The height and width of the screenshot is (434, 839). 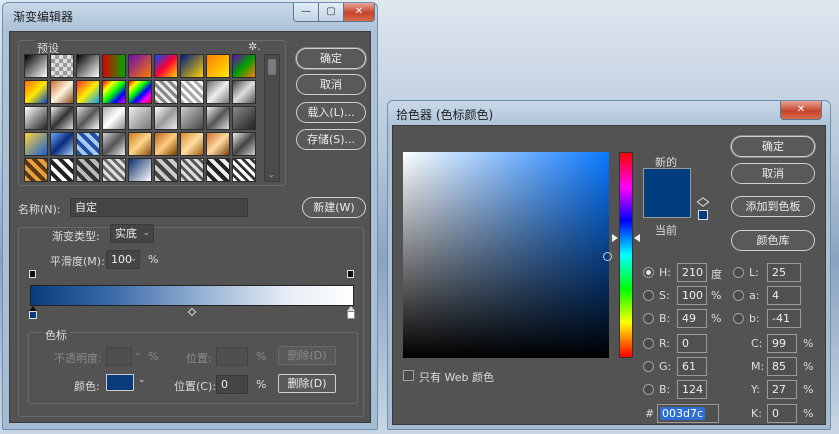 What do you see at coordinates (784, 295) in the screenshot?
I see `a-input: 4` at bounding box center [784, 295].